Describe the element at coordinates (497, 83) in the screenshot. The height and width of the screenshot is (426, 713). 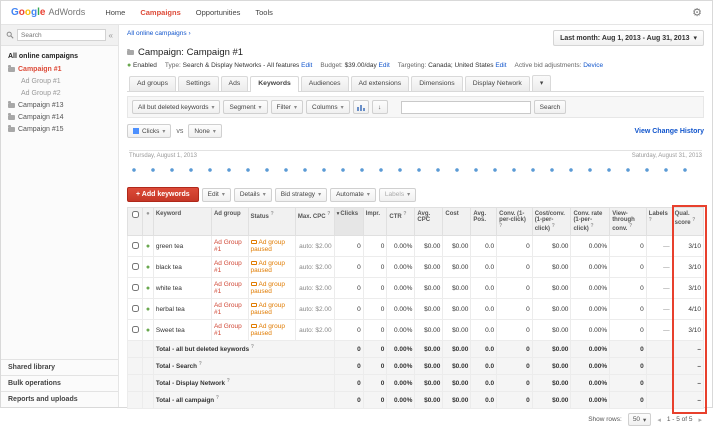
I see `tab-display-network: Display Network` at that location.